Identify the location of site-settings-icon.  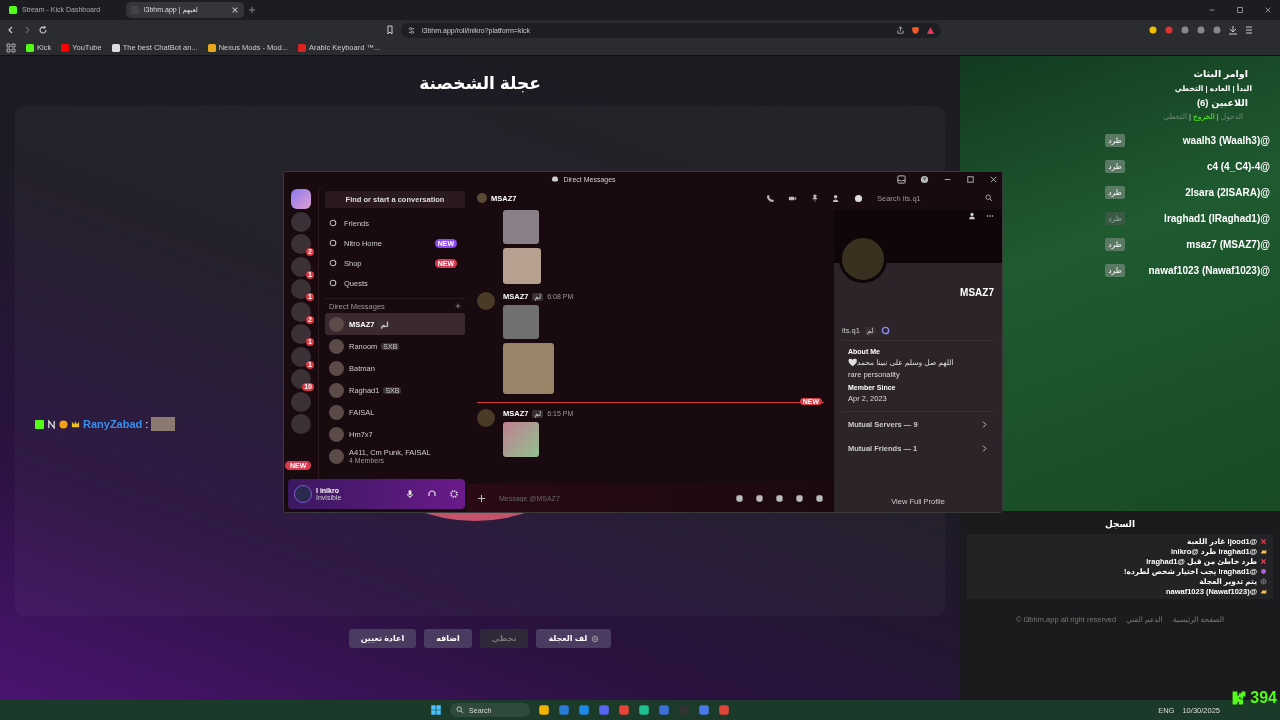
(411, 30).